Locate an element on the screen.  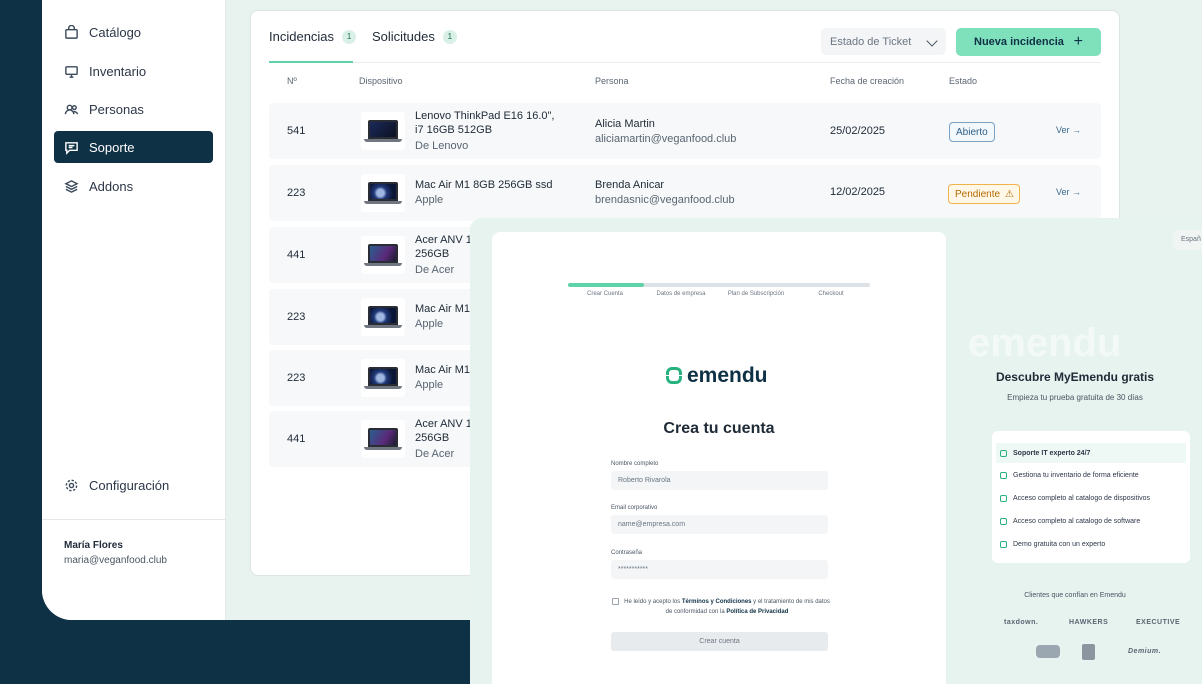
client-logo-badge is located at coordinates (1048, 651).